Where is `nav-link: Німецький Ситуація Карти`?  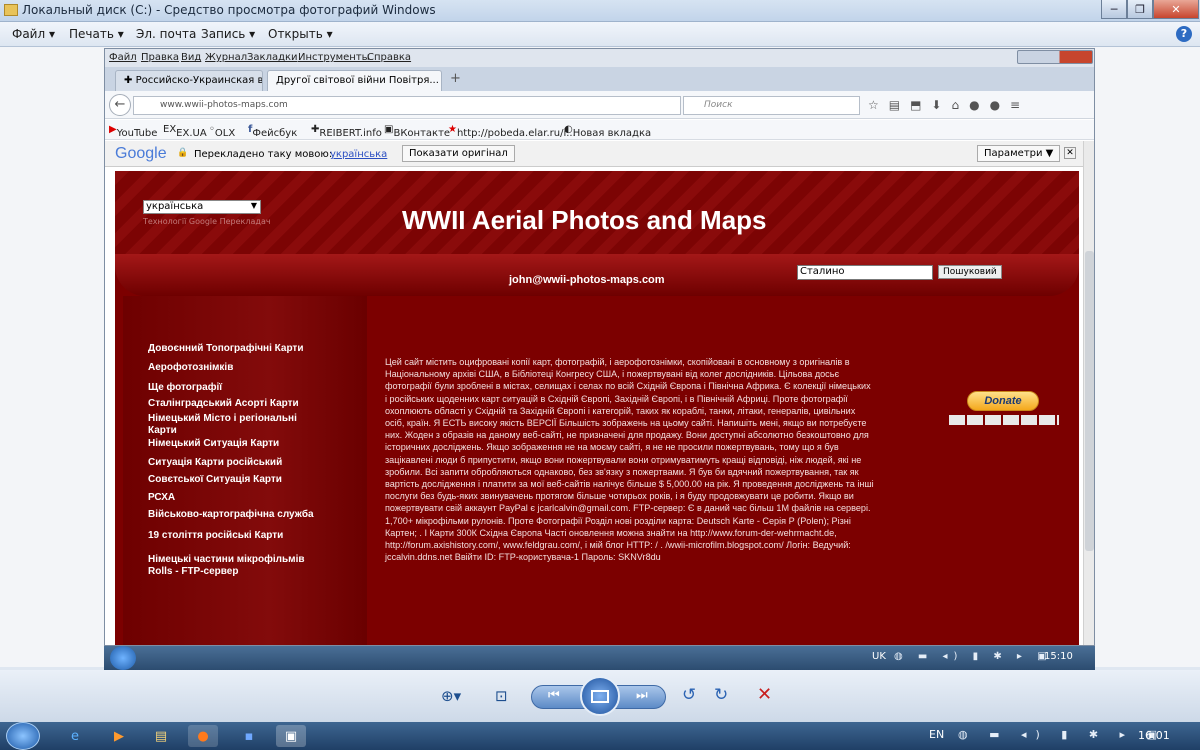 nav-link: Німецький Ситуація Карти is located at coordinates (233, 444).